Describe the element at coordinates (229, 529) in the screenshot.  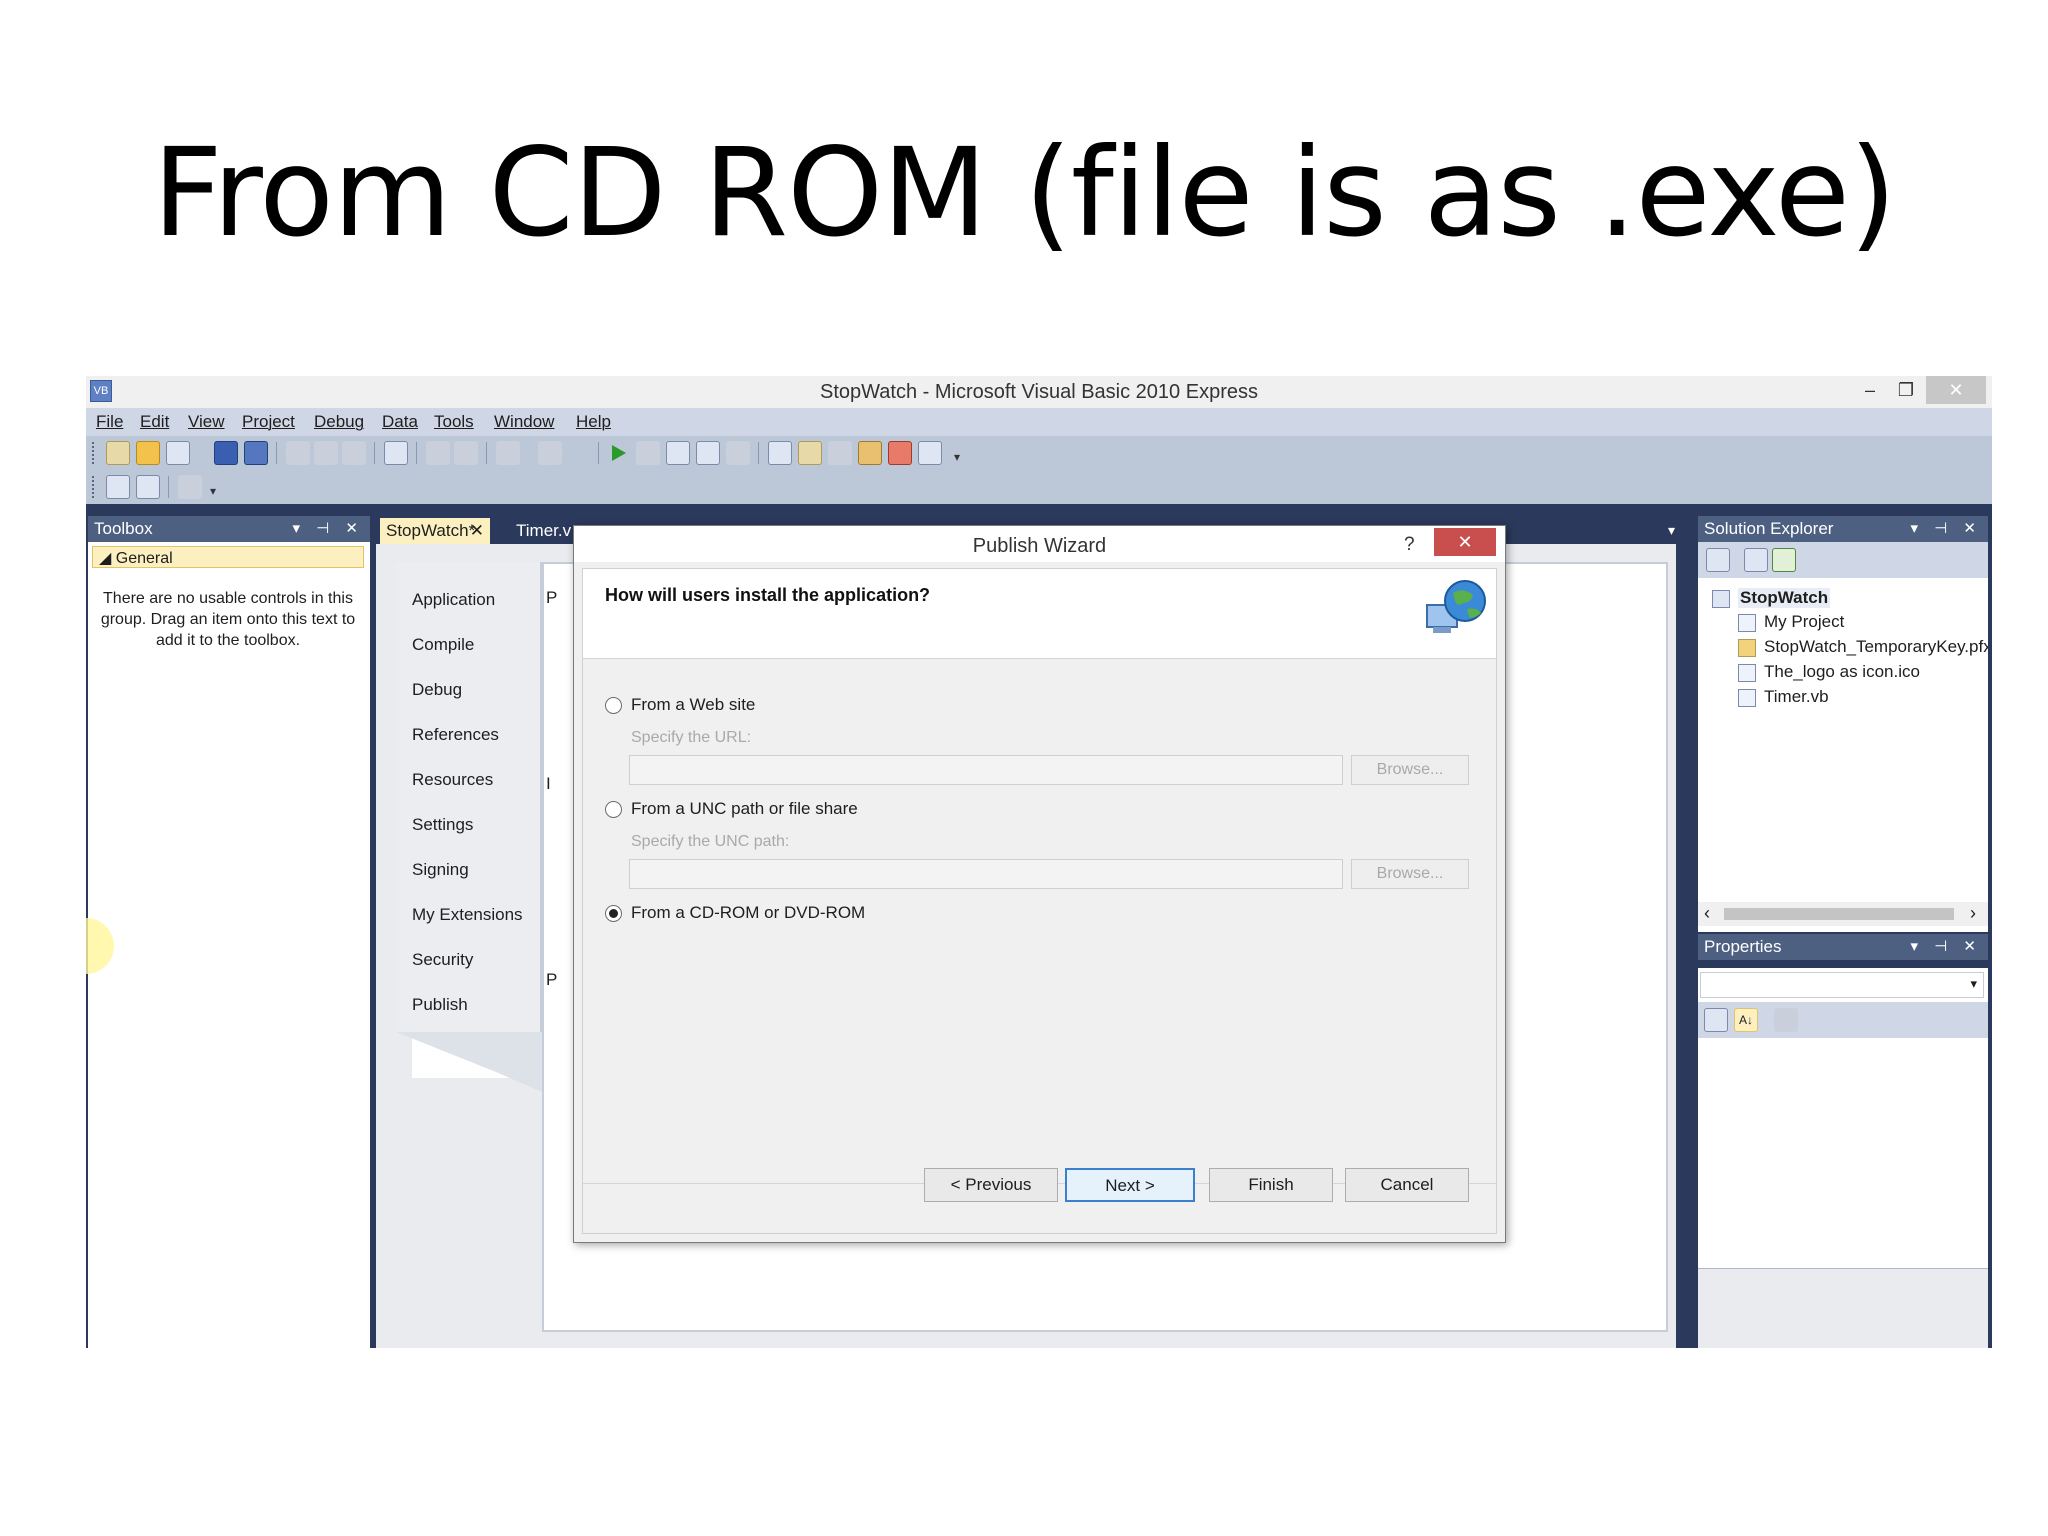
I see `toolbox-header: Toolbox ▾ ⊣ ✕` at that location.